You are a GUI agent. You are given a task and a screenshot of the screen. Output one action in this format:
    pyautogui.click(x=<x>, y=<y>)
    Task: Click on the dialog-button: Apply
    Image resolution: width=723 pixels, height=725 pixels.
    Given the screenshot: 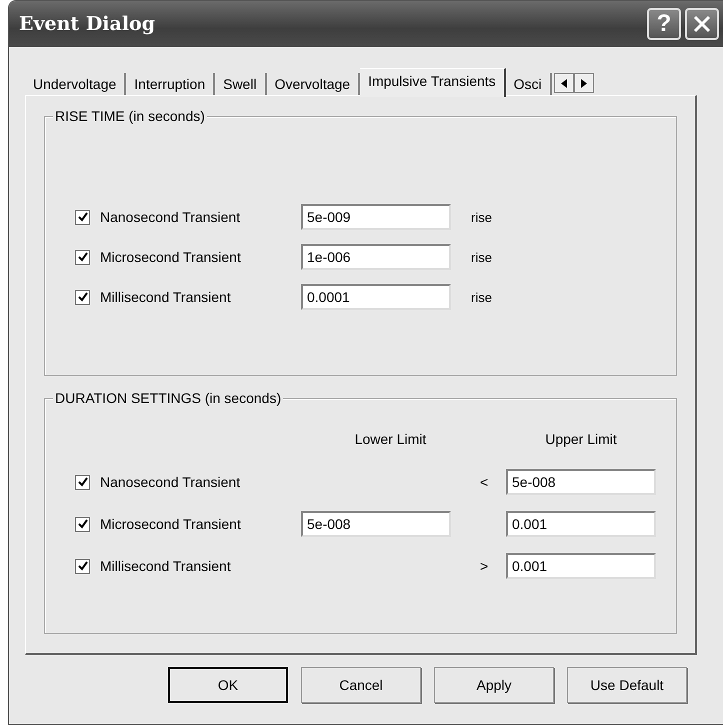 What is the action you would take?
    pyautogui.click(x=494, y=685)
    